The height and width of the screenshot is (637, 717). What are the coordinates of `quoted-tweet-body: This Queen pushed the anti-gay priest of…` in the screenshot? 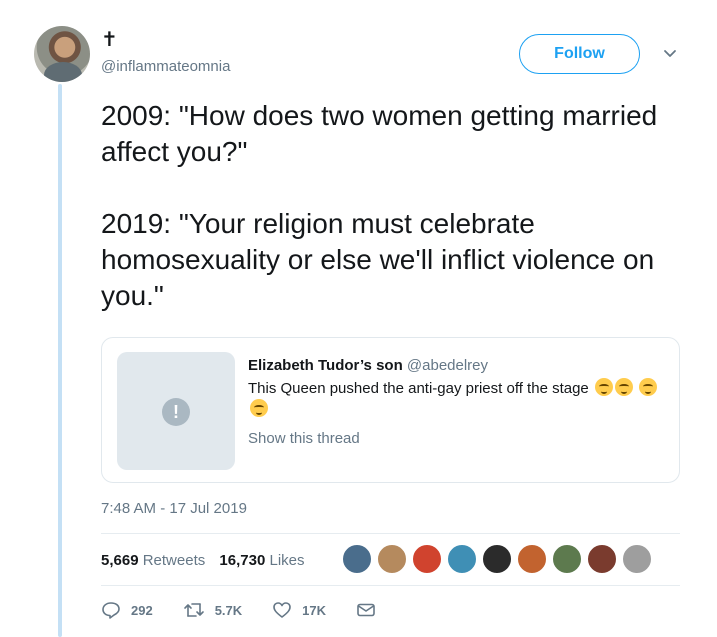 It's located at (458, 399).